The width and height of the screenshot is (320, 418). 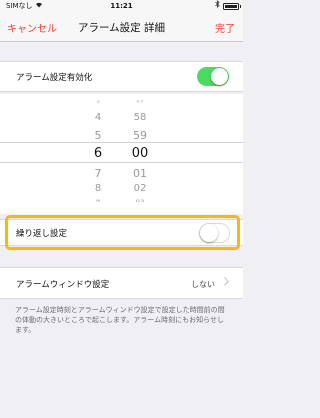 What do you see at coordinates (121, 27) in the screenshot?
I see `navigation-bar: キャンセル アラーム設定 詳細 完了` at bounding box center [121, 27].